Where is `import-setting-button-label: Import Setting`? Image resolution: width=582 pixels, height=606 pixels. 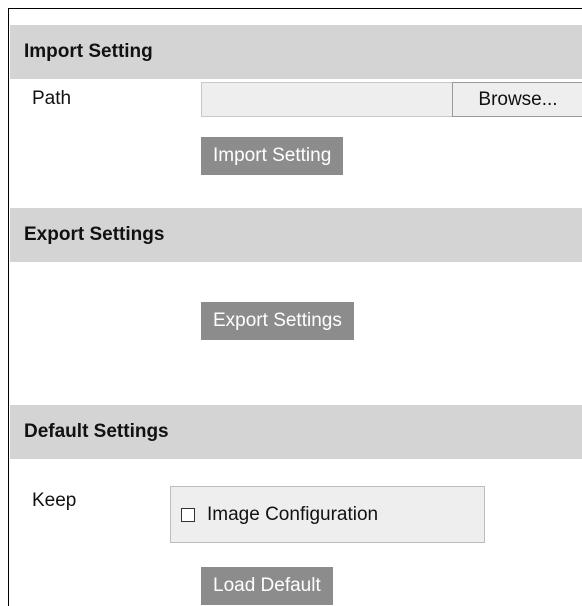
import-setting-button-label: Import Setting is located at coordinates (272, 155).